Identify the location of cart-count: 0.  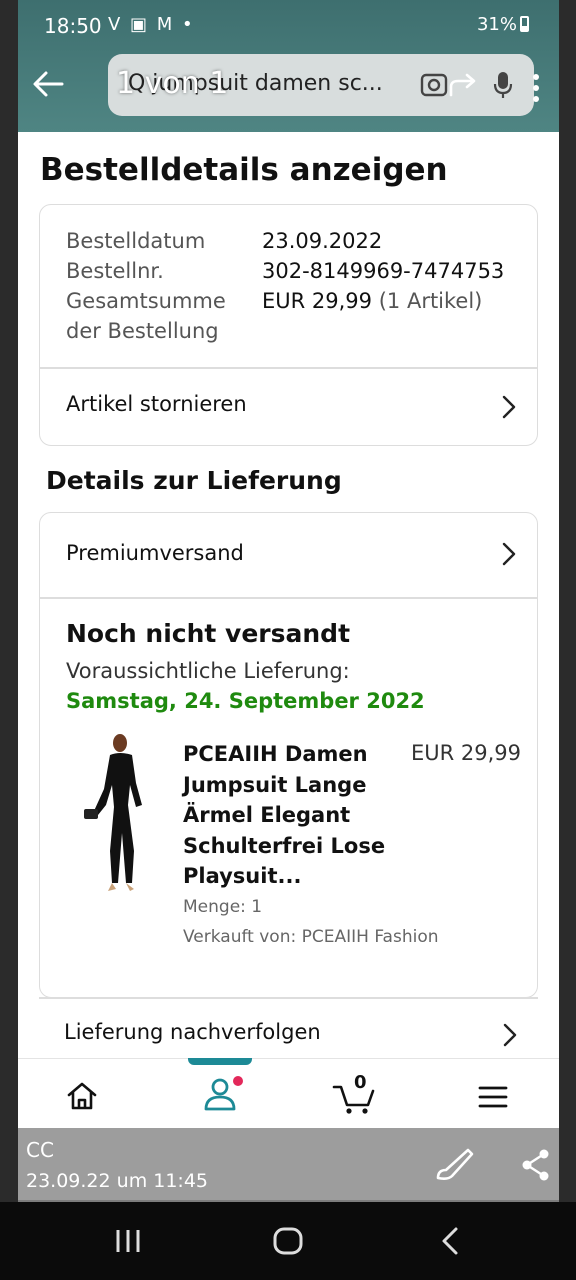
(360, 1082).